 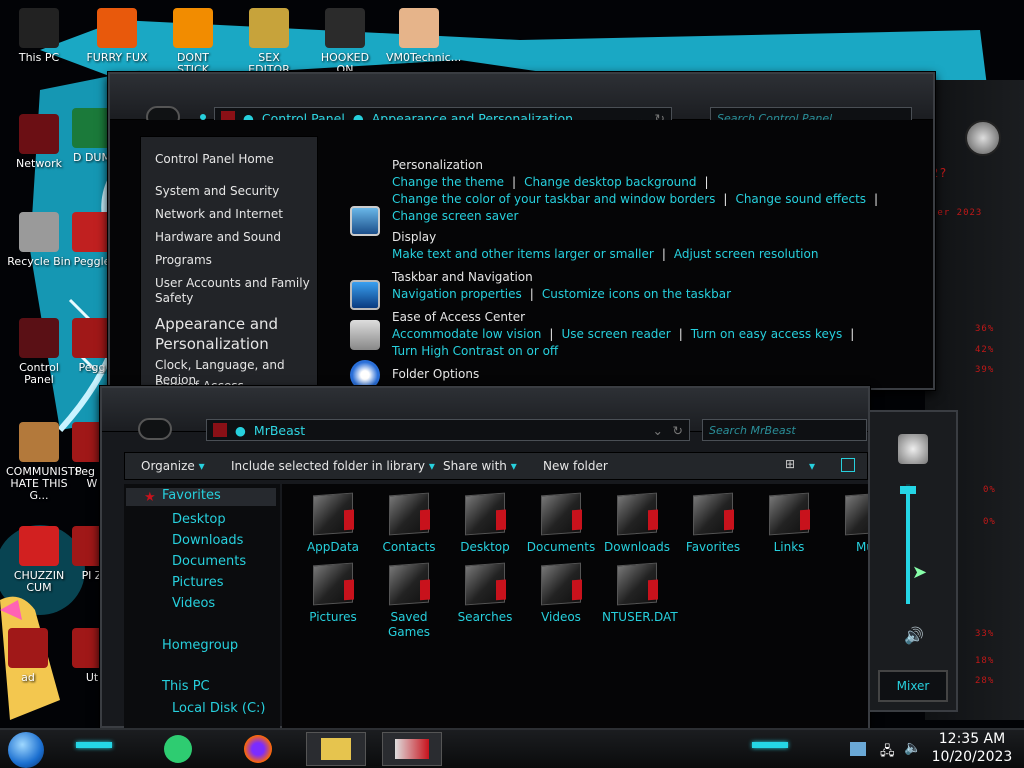 What do you see at coordinates (448, 430) in the screenshot?
I see `explorer-address-bar: ● MrBeast ⌄ ↻` at bounding box center [448, 430].